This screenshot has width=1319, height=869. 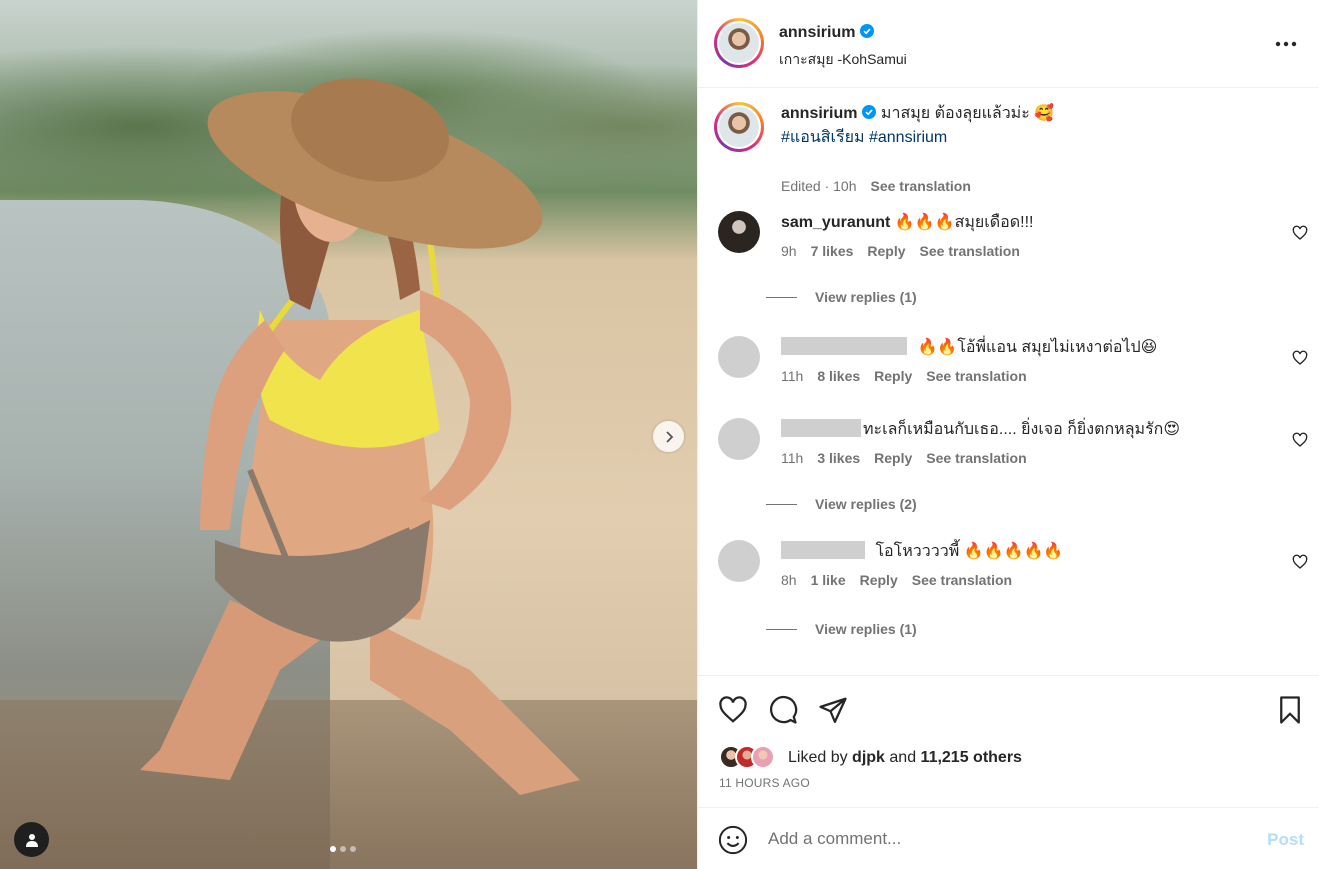 I want to click on comment-text: โอโหววววพี้ 🔥🔥🔥🔥🔥, so click(x=922, y=552).